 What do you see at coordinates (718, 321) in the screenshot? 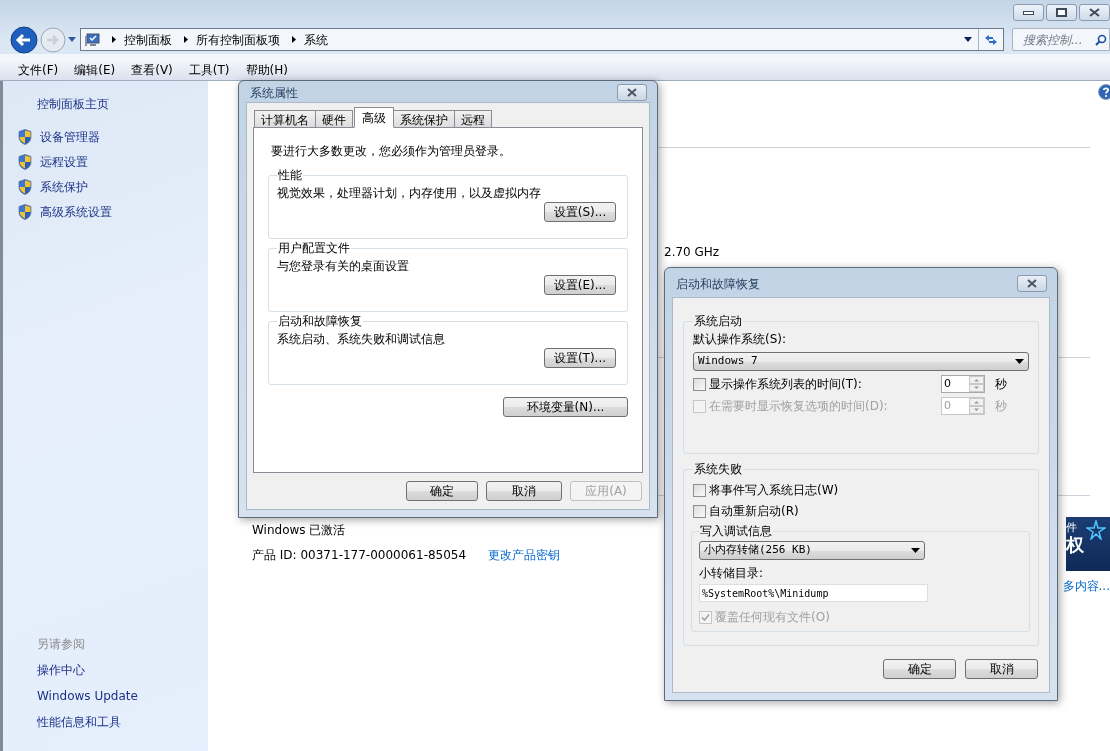
I see `group-title: 系统启动` at bounding box center [718, 321].